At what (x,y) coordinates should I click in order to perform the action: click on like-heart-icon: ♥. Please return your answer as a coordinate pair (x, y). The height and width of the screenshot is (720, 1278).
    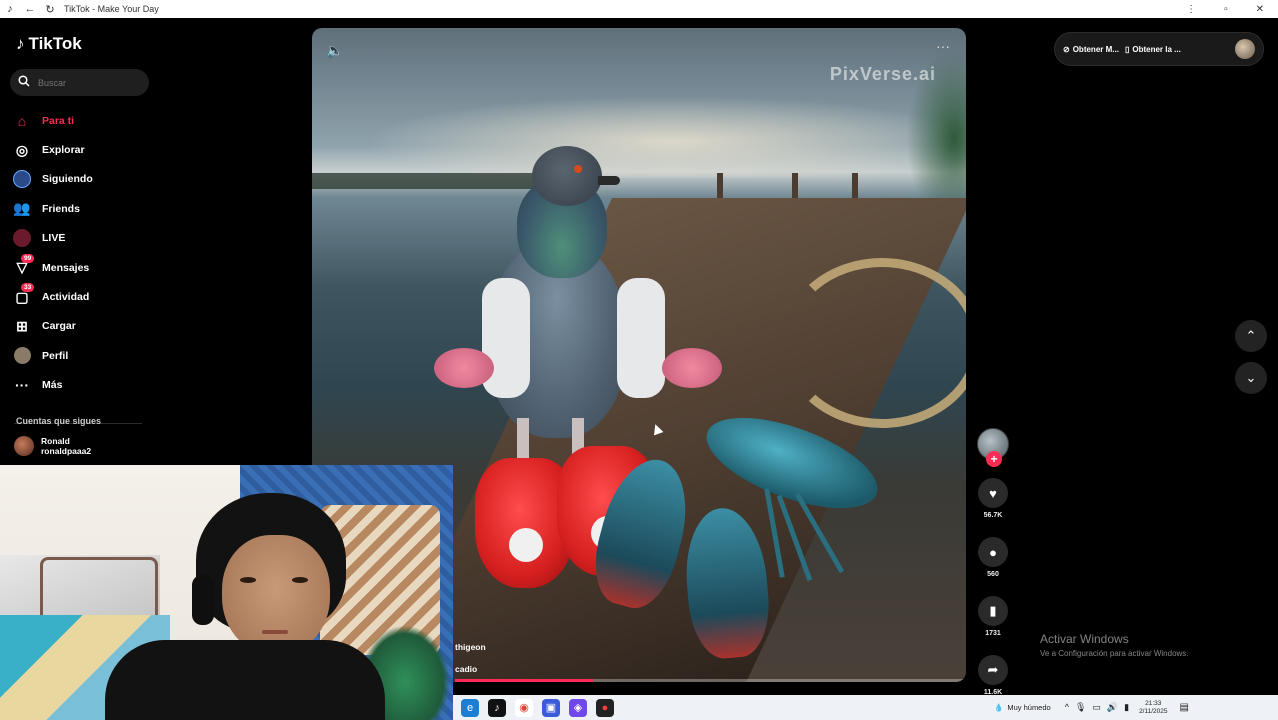
    Looking at the image, I should click on (993, 493).